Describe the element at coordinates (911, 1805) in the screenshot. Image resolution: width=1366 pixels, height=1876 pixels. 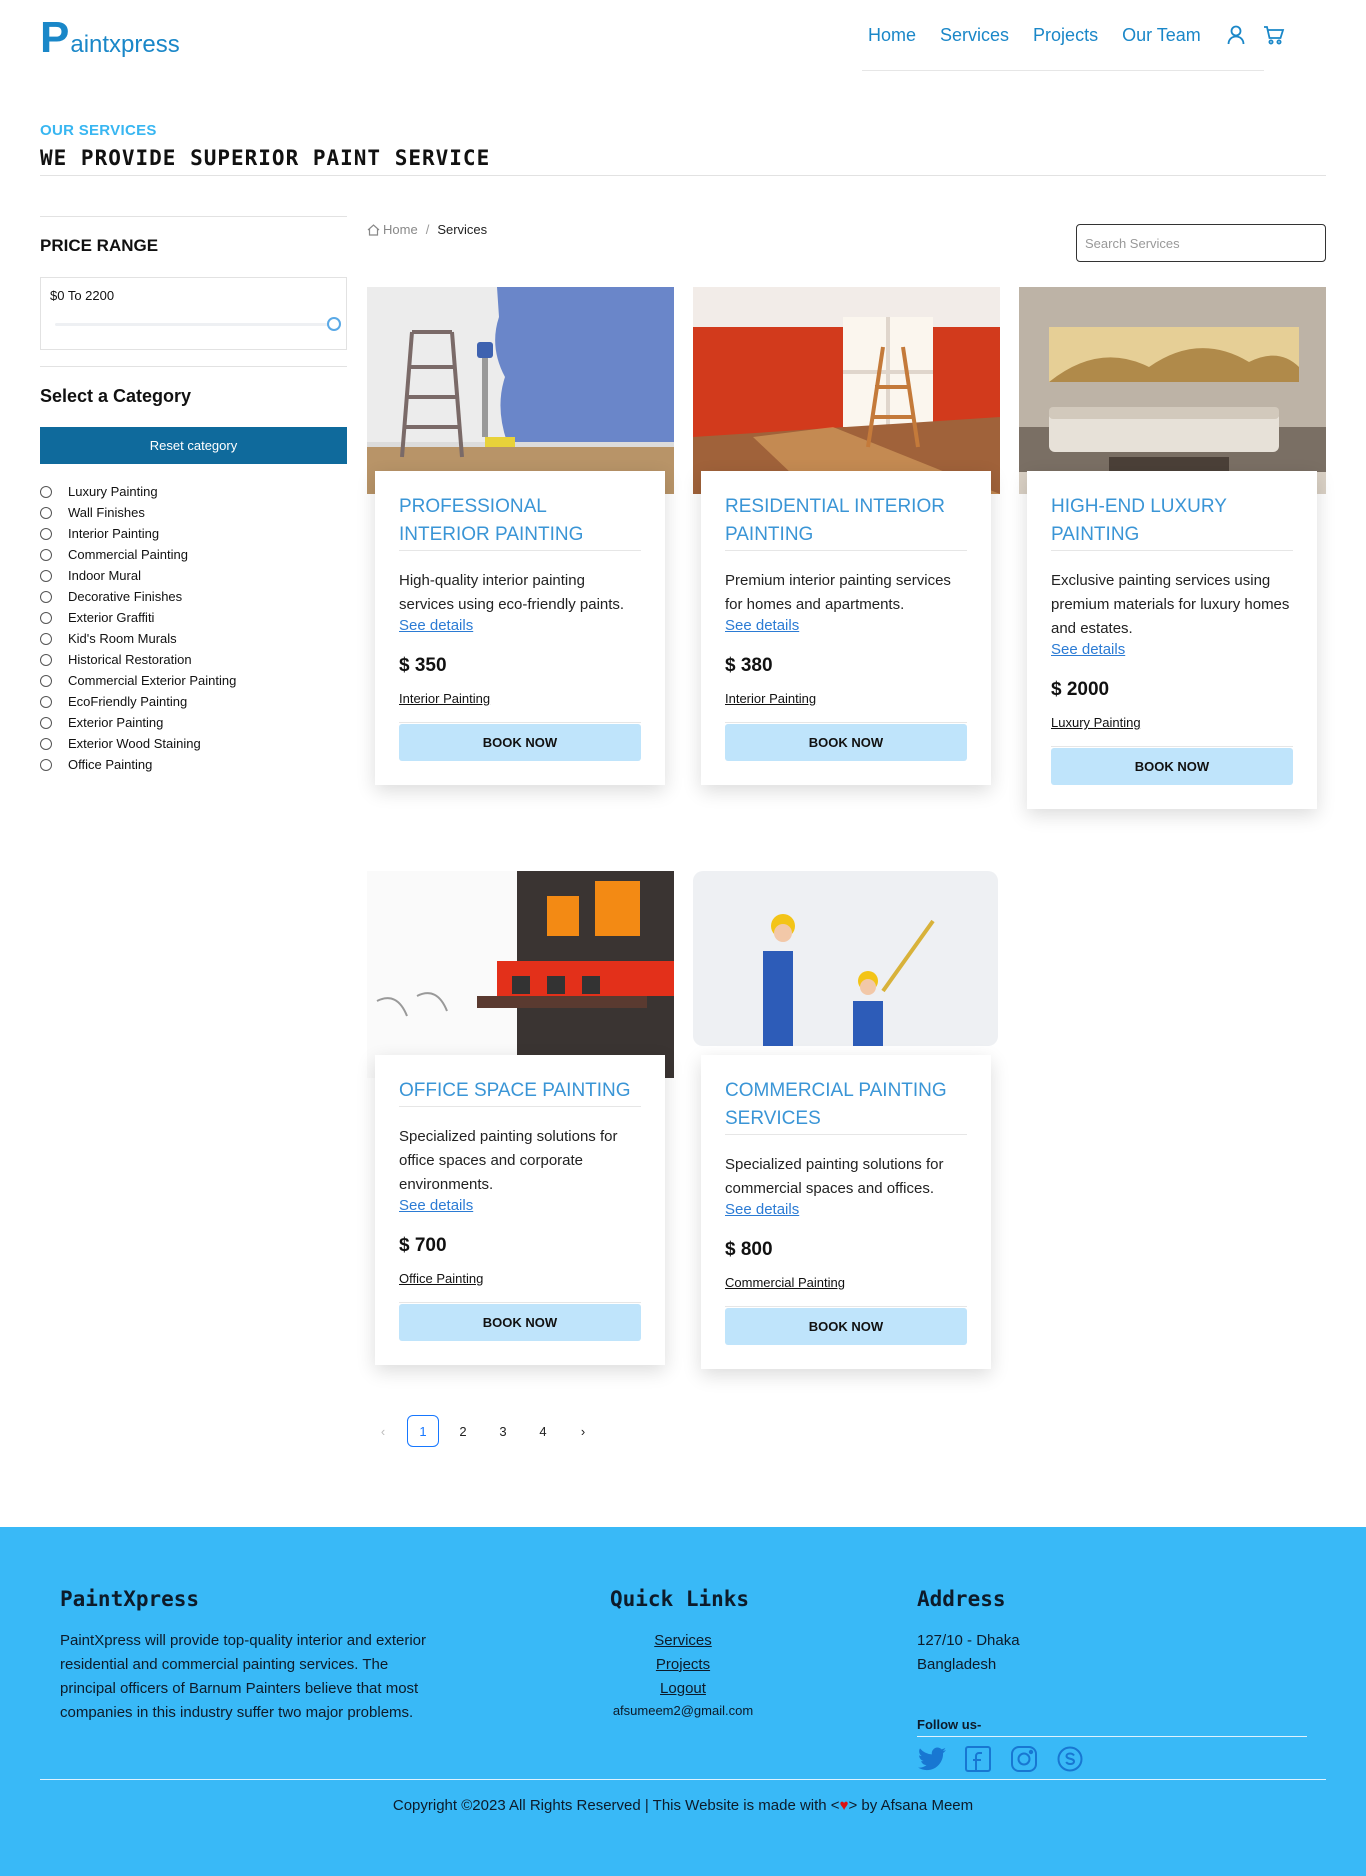
I see `copyright-author: > by Afsana Meem` at that location.